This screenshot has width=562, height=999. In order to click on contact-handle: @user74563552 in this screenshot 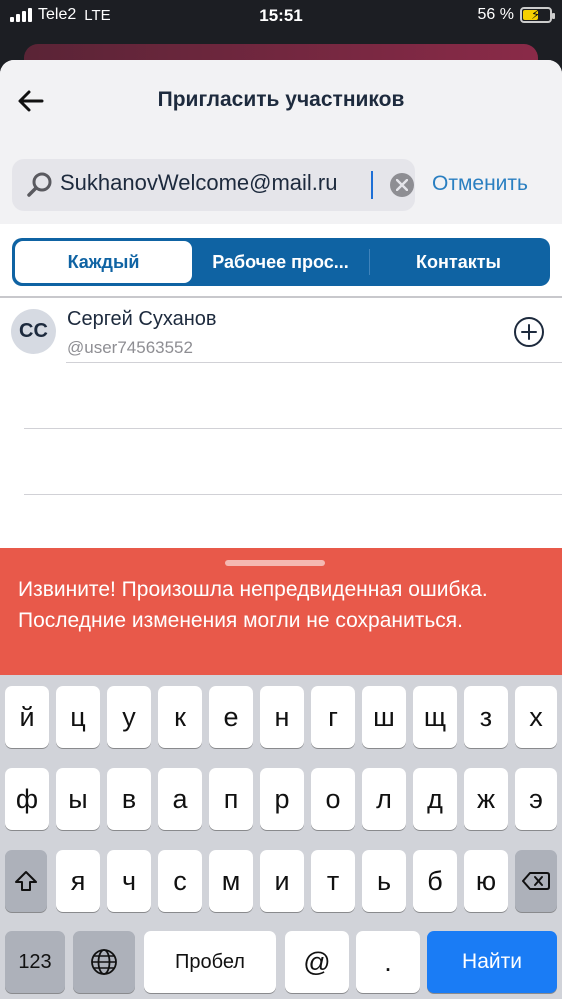, I will do `click(130, 347)`.